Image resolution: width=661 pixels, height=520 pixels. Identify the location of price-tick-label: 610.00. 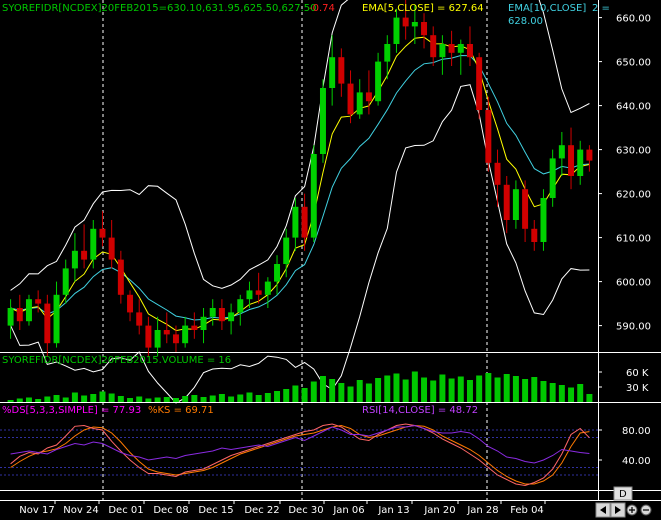
(633, 239).